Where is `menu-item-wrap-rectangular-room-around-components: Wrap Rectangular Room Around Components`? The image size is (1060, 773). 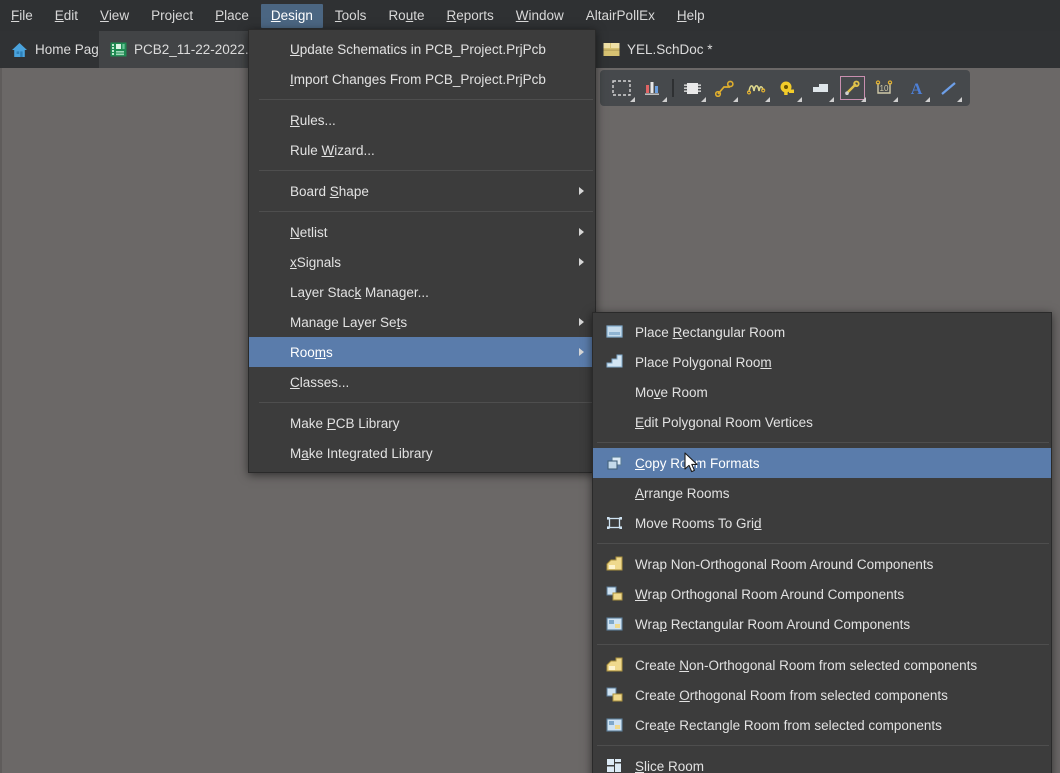 menu-item-wrap-rectangular-room-around-components: Wrap Rectangular Room Around Components is located at coordinates (822, 624).